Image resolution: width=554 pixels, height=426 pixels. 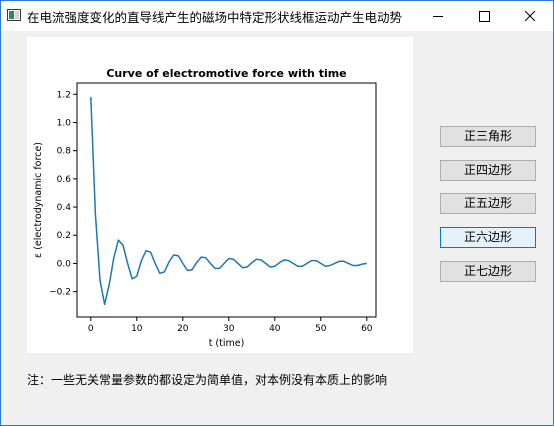 I want to click on x-tick-label: 40, so click(x=275, y=329).